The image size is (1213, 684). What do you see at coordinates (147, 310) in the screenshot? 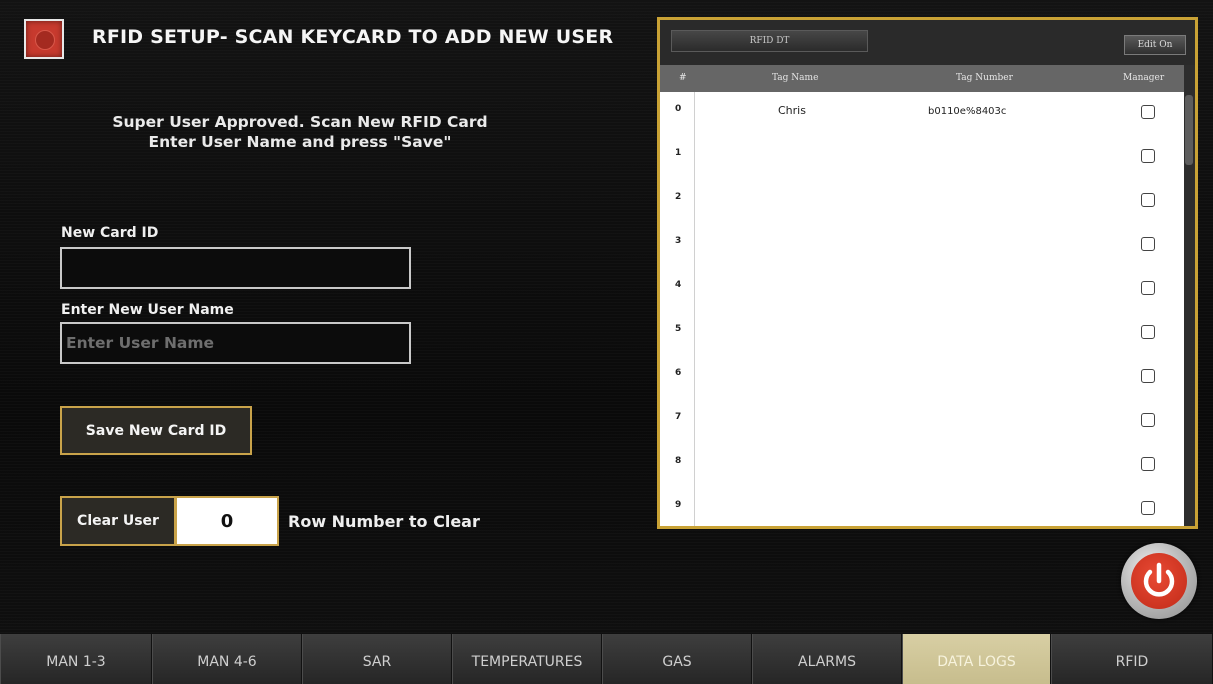
I see `user-name-label: Enter New User Name` at bounding box center [147, 310].